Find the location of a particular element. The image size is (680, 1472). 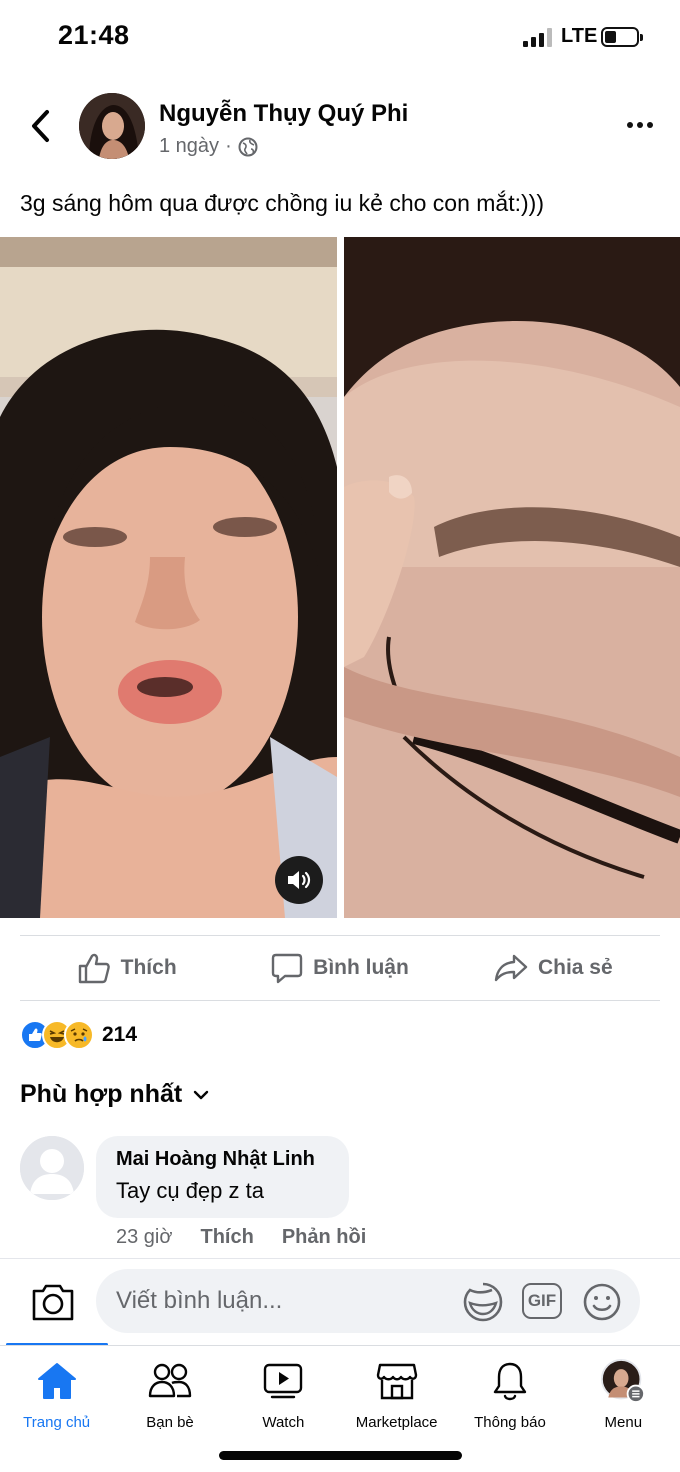

home-indicator is located at coordinates (340, 1455).